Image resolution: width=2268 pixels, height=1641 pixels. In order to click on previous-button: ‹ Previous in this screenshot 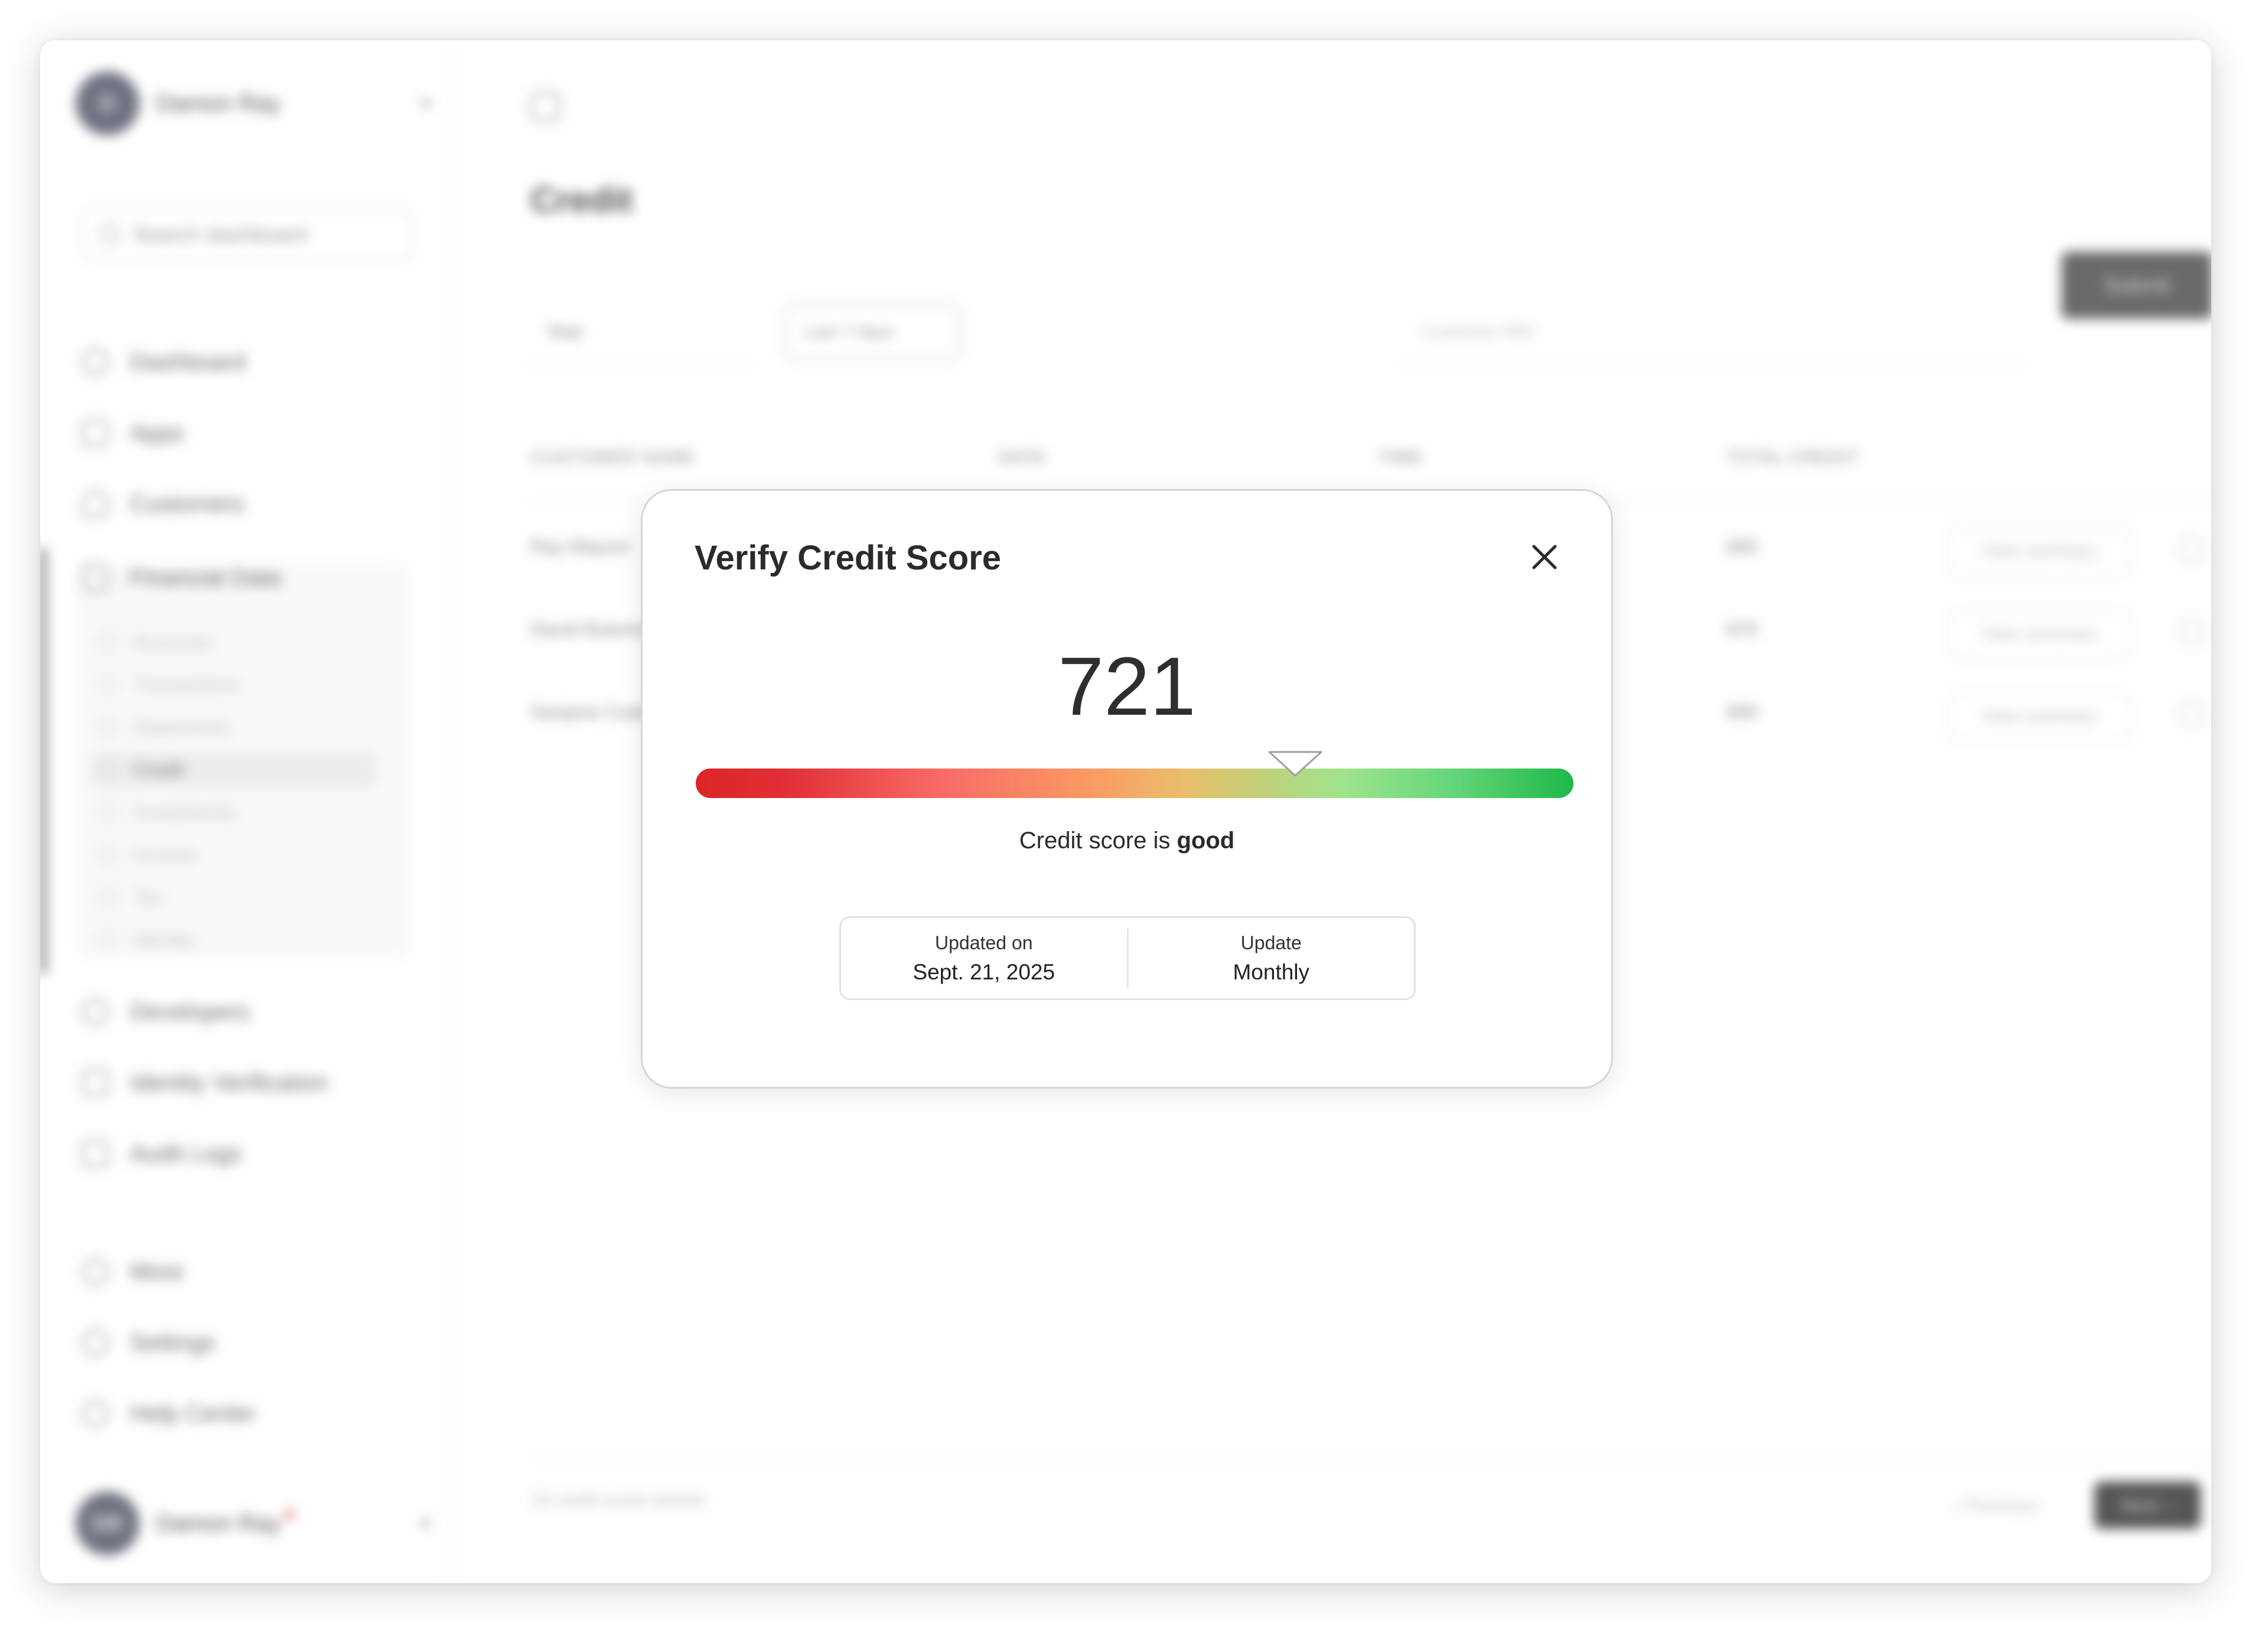, I will do `click(1995, 1505)`.